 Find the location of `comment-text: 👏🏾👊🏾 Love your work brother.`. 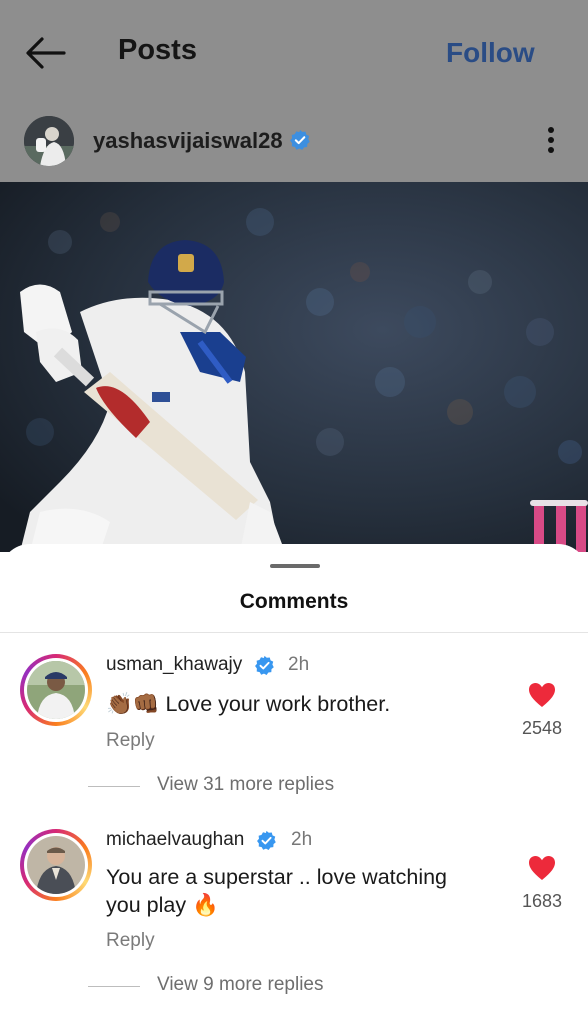

comment-text: 👏🏾👊🏾 Love your work brother. is located at coordinates (296, 704).